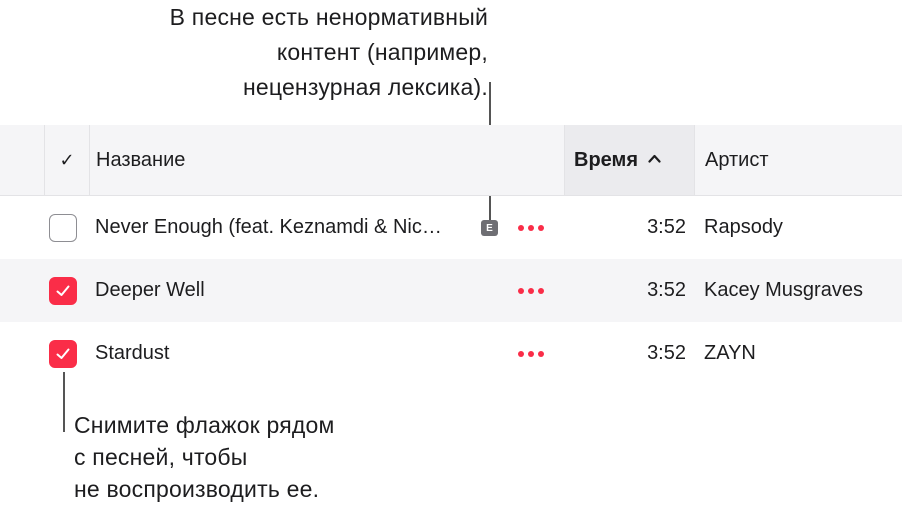  I want to click on checkbox-callout-leader, so click(64, 402).